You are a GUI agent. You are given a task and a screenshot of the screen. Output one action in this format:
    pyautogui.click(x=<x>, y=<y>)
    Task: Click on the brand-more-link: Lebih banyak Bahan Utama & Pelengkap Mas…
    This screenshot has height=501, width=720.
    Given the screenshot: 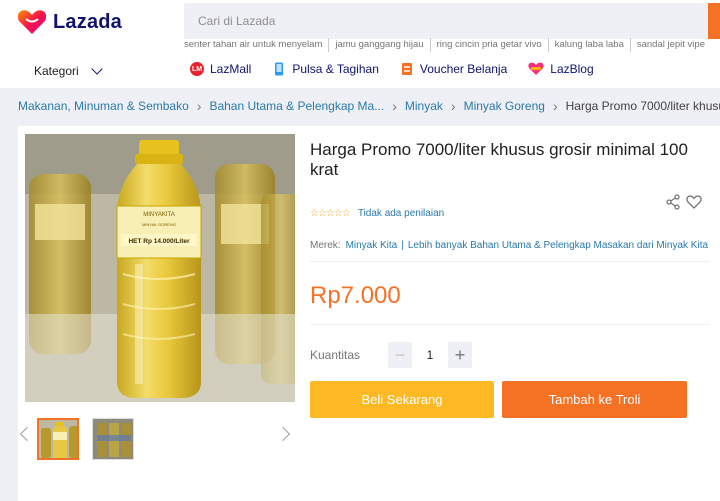 What is the action you would take?
    pyautogui.click(x=558, y=245)
    